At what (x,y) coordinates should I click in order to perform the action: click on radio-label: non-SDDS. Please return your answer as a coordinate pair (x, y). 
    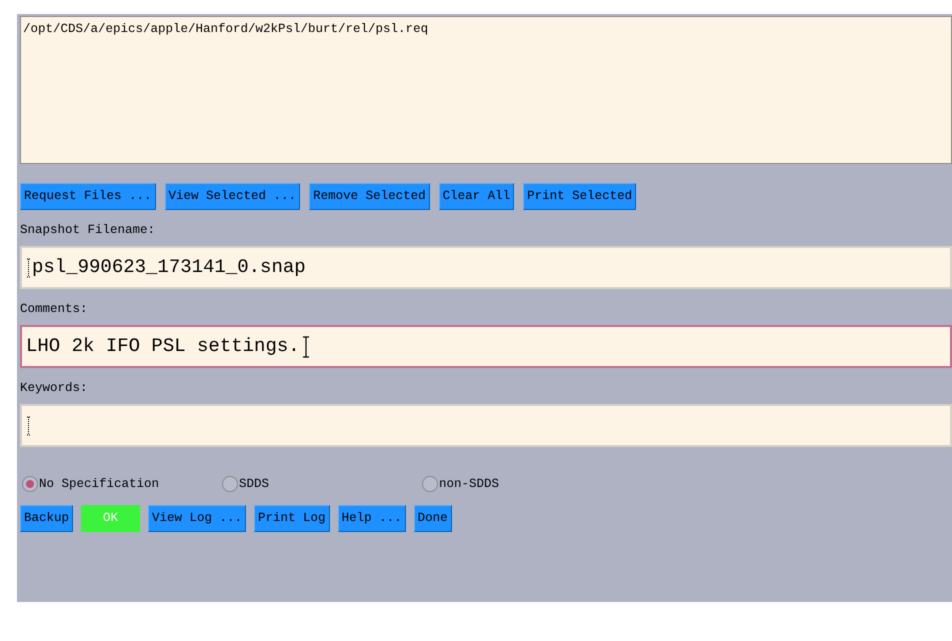
    Looking at the image, I should click on (469, 484).